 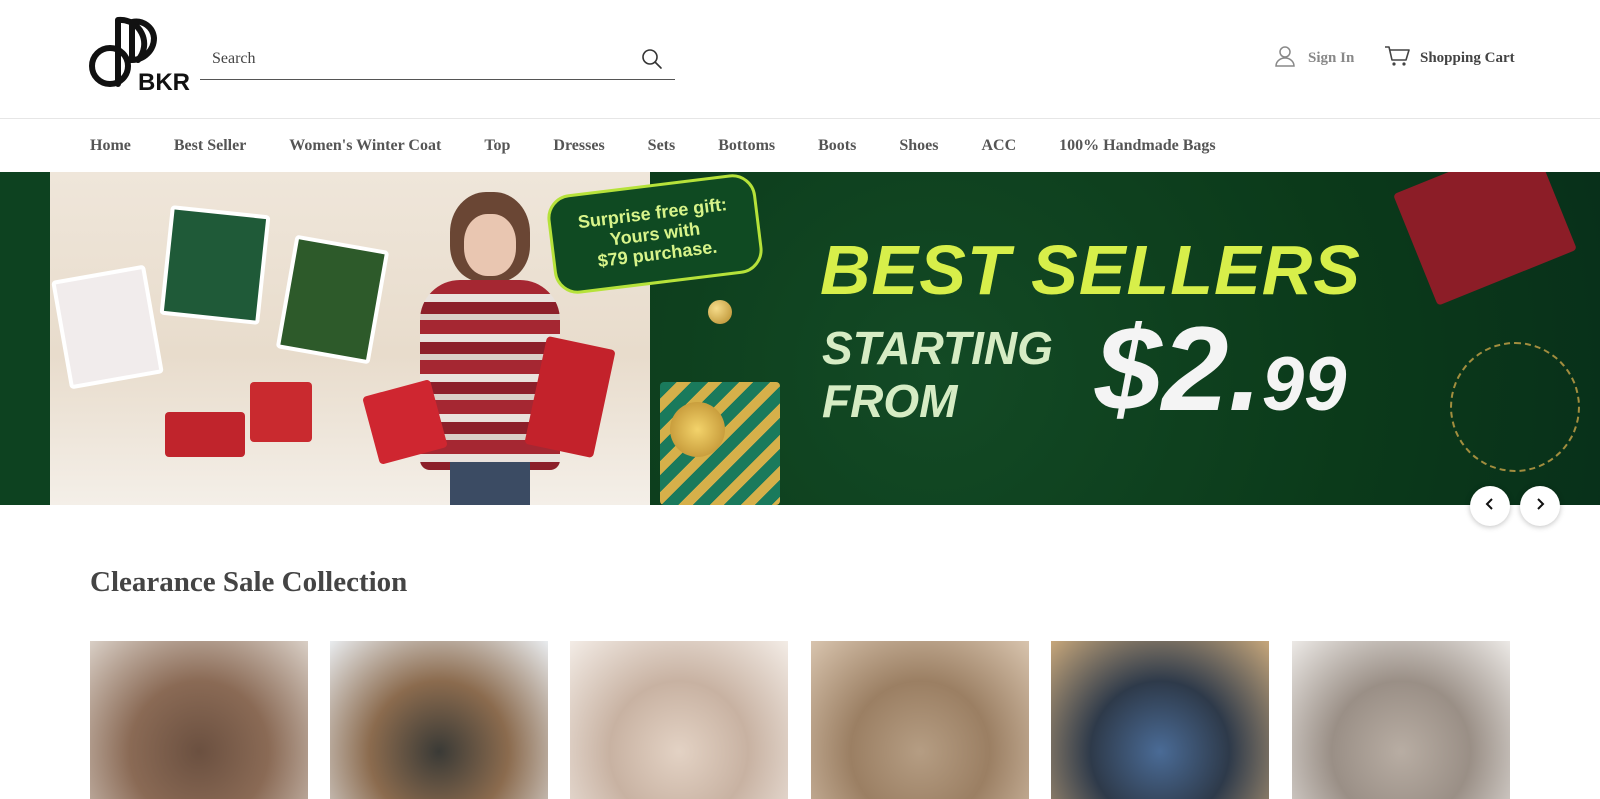 What do you see at coordinates (1397, 58) in the screenshot?
I see `cart-icon` at bounding box center [1397, 58].